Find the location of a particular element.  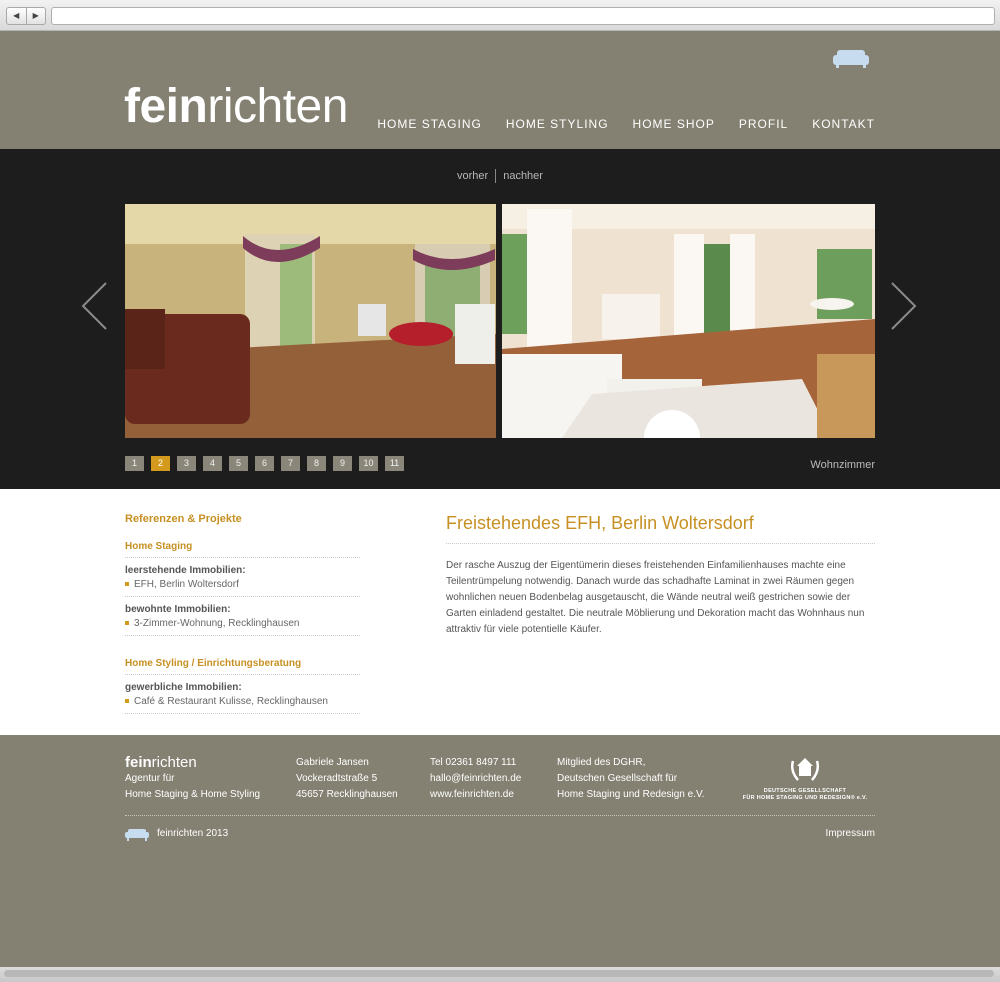

footer-logo: feinrichten is located at coordinates (192, 763).